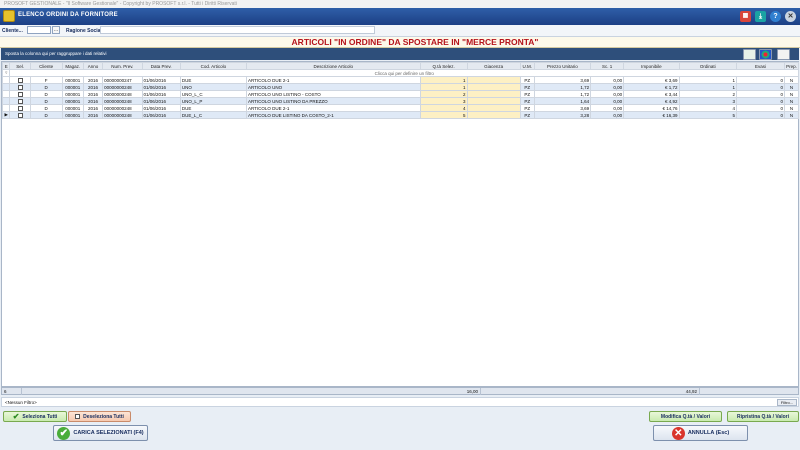 The height and width of the screenshot is (450, 800). Describe the element at coordinates (161, 66) in the screenshot. I see `col-header-data-prev: Data Prev.` at that location.